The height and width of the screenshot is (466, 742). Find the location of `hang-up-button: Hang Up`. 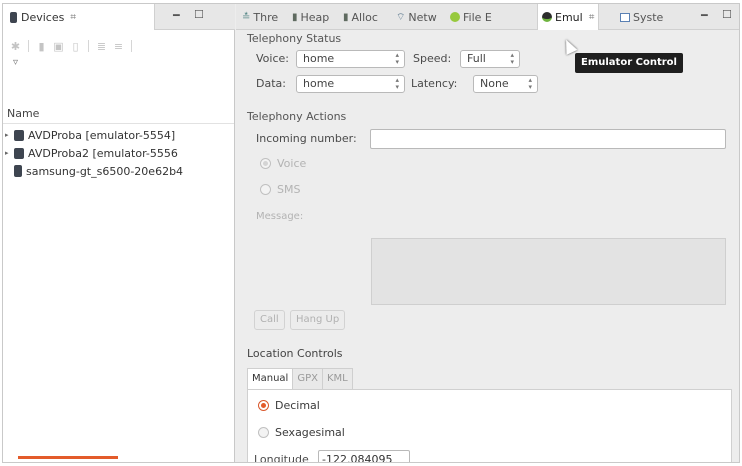

hang-up-button: Hang Up is located at coordinates (318, 320).